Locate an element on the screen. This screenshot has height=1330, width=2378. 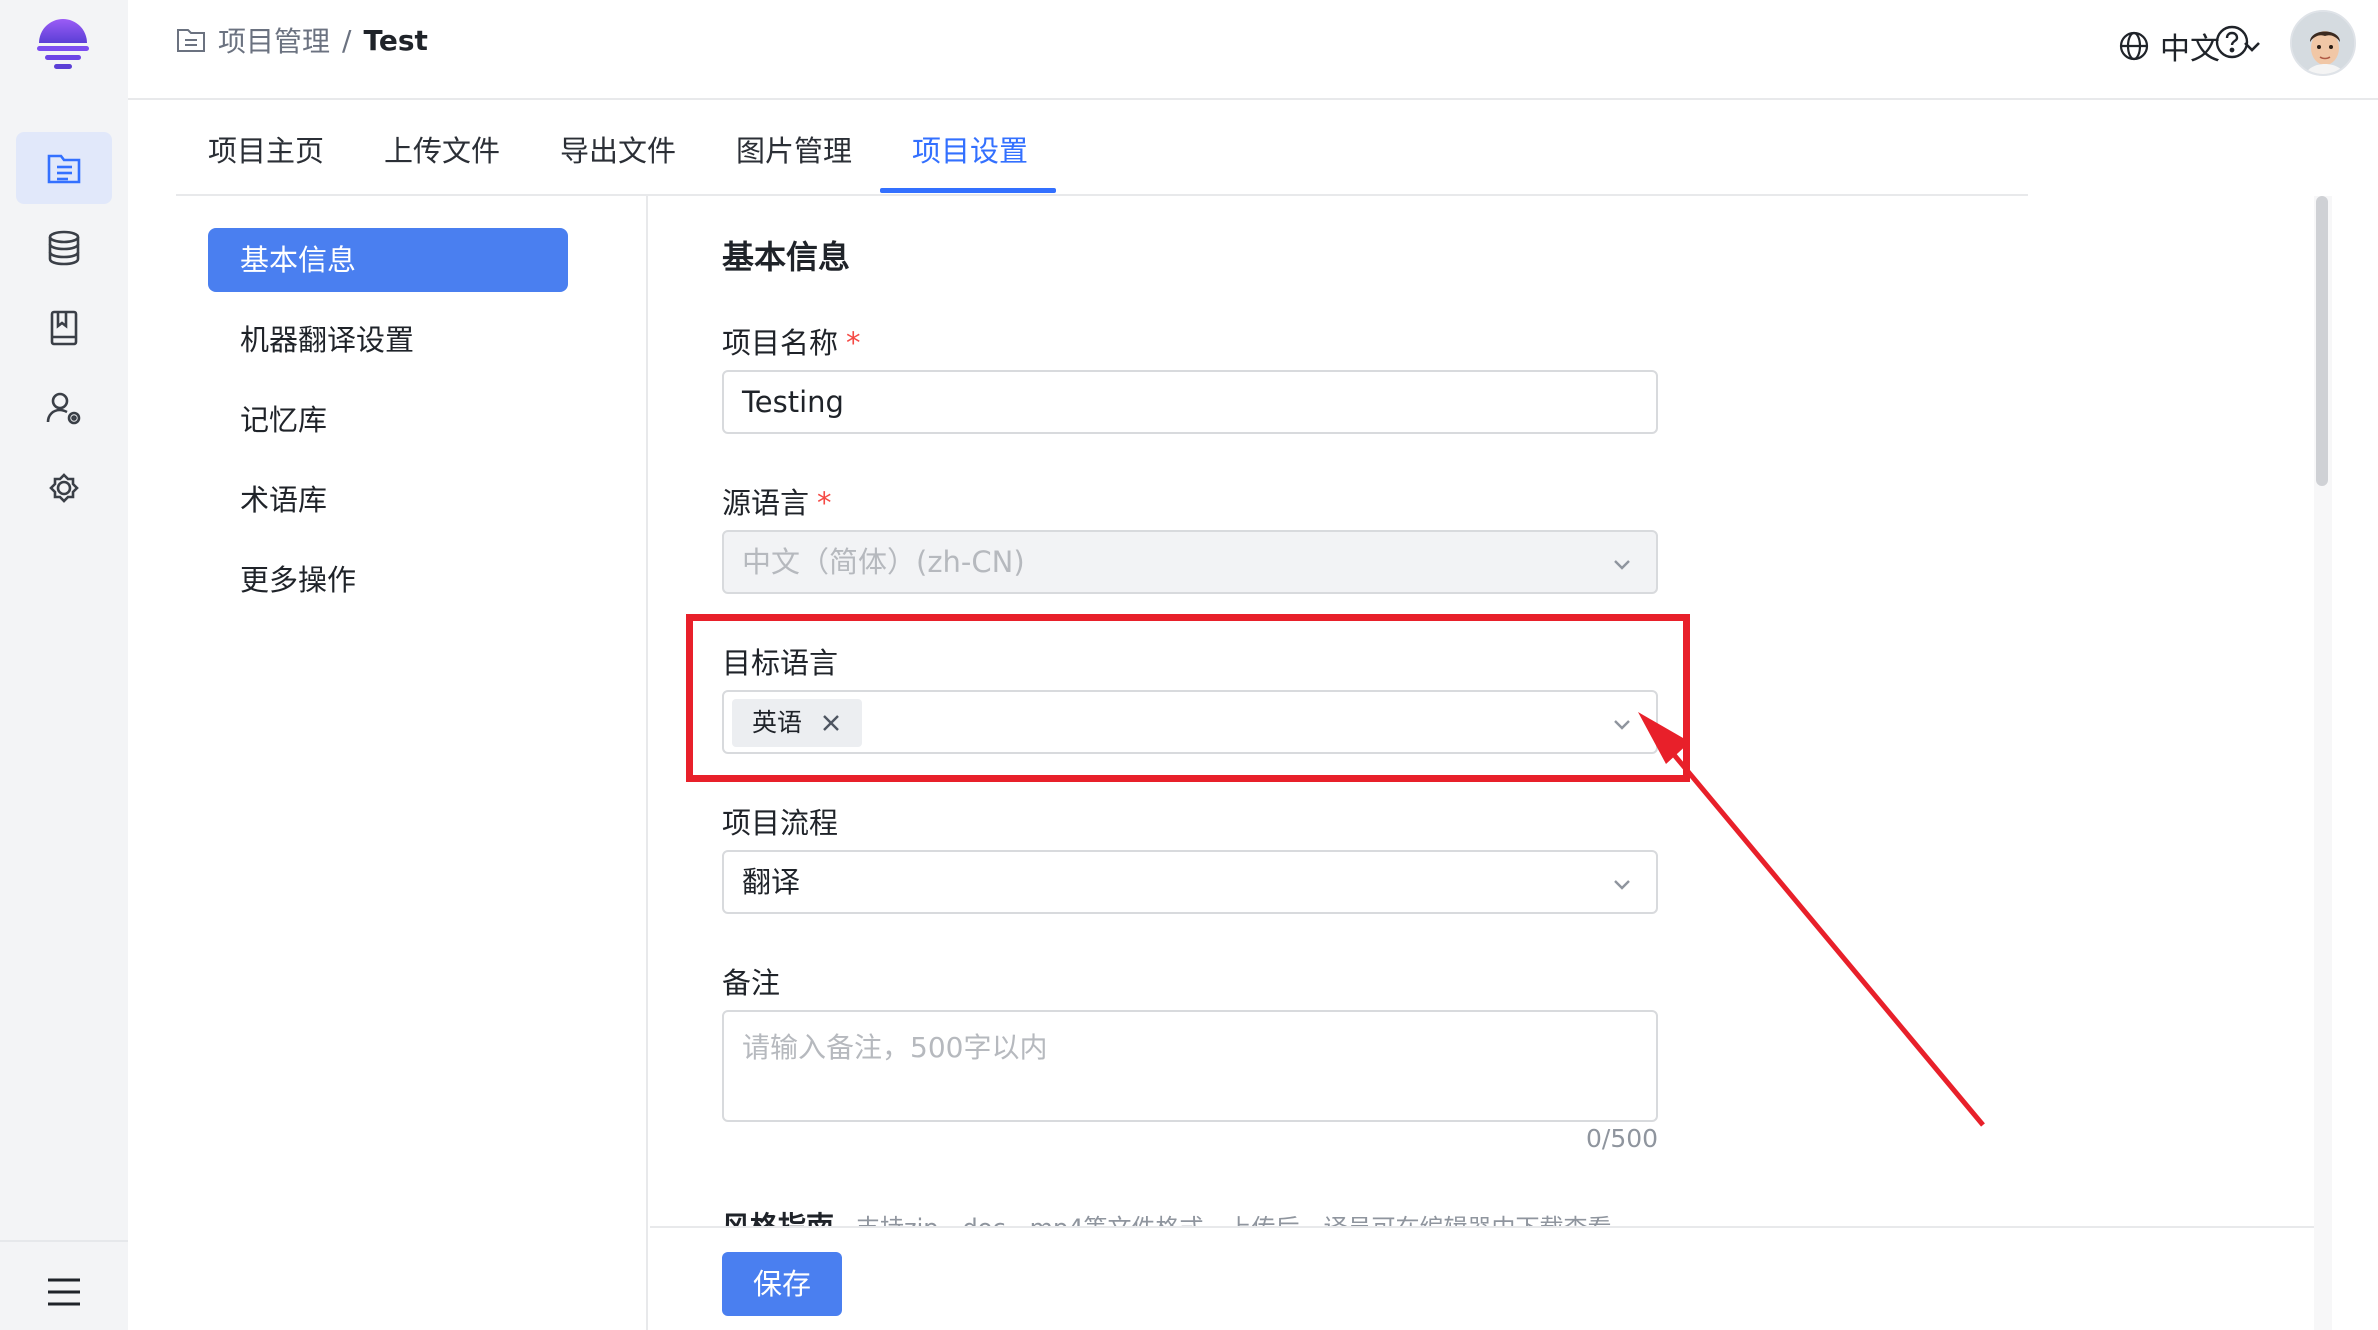
subnav-basic-info: 基本信息 is located at coordinates (388, 260).